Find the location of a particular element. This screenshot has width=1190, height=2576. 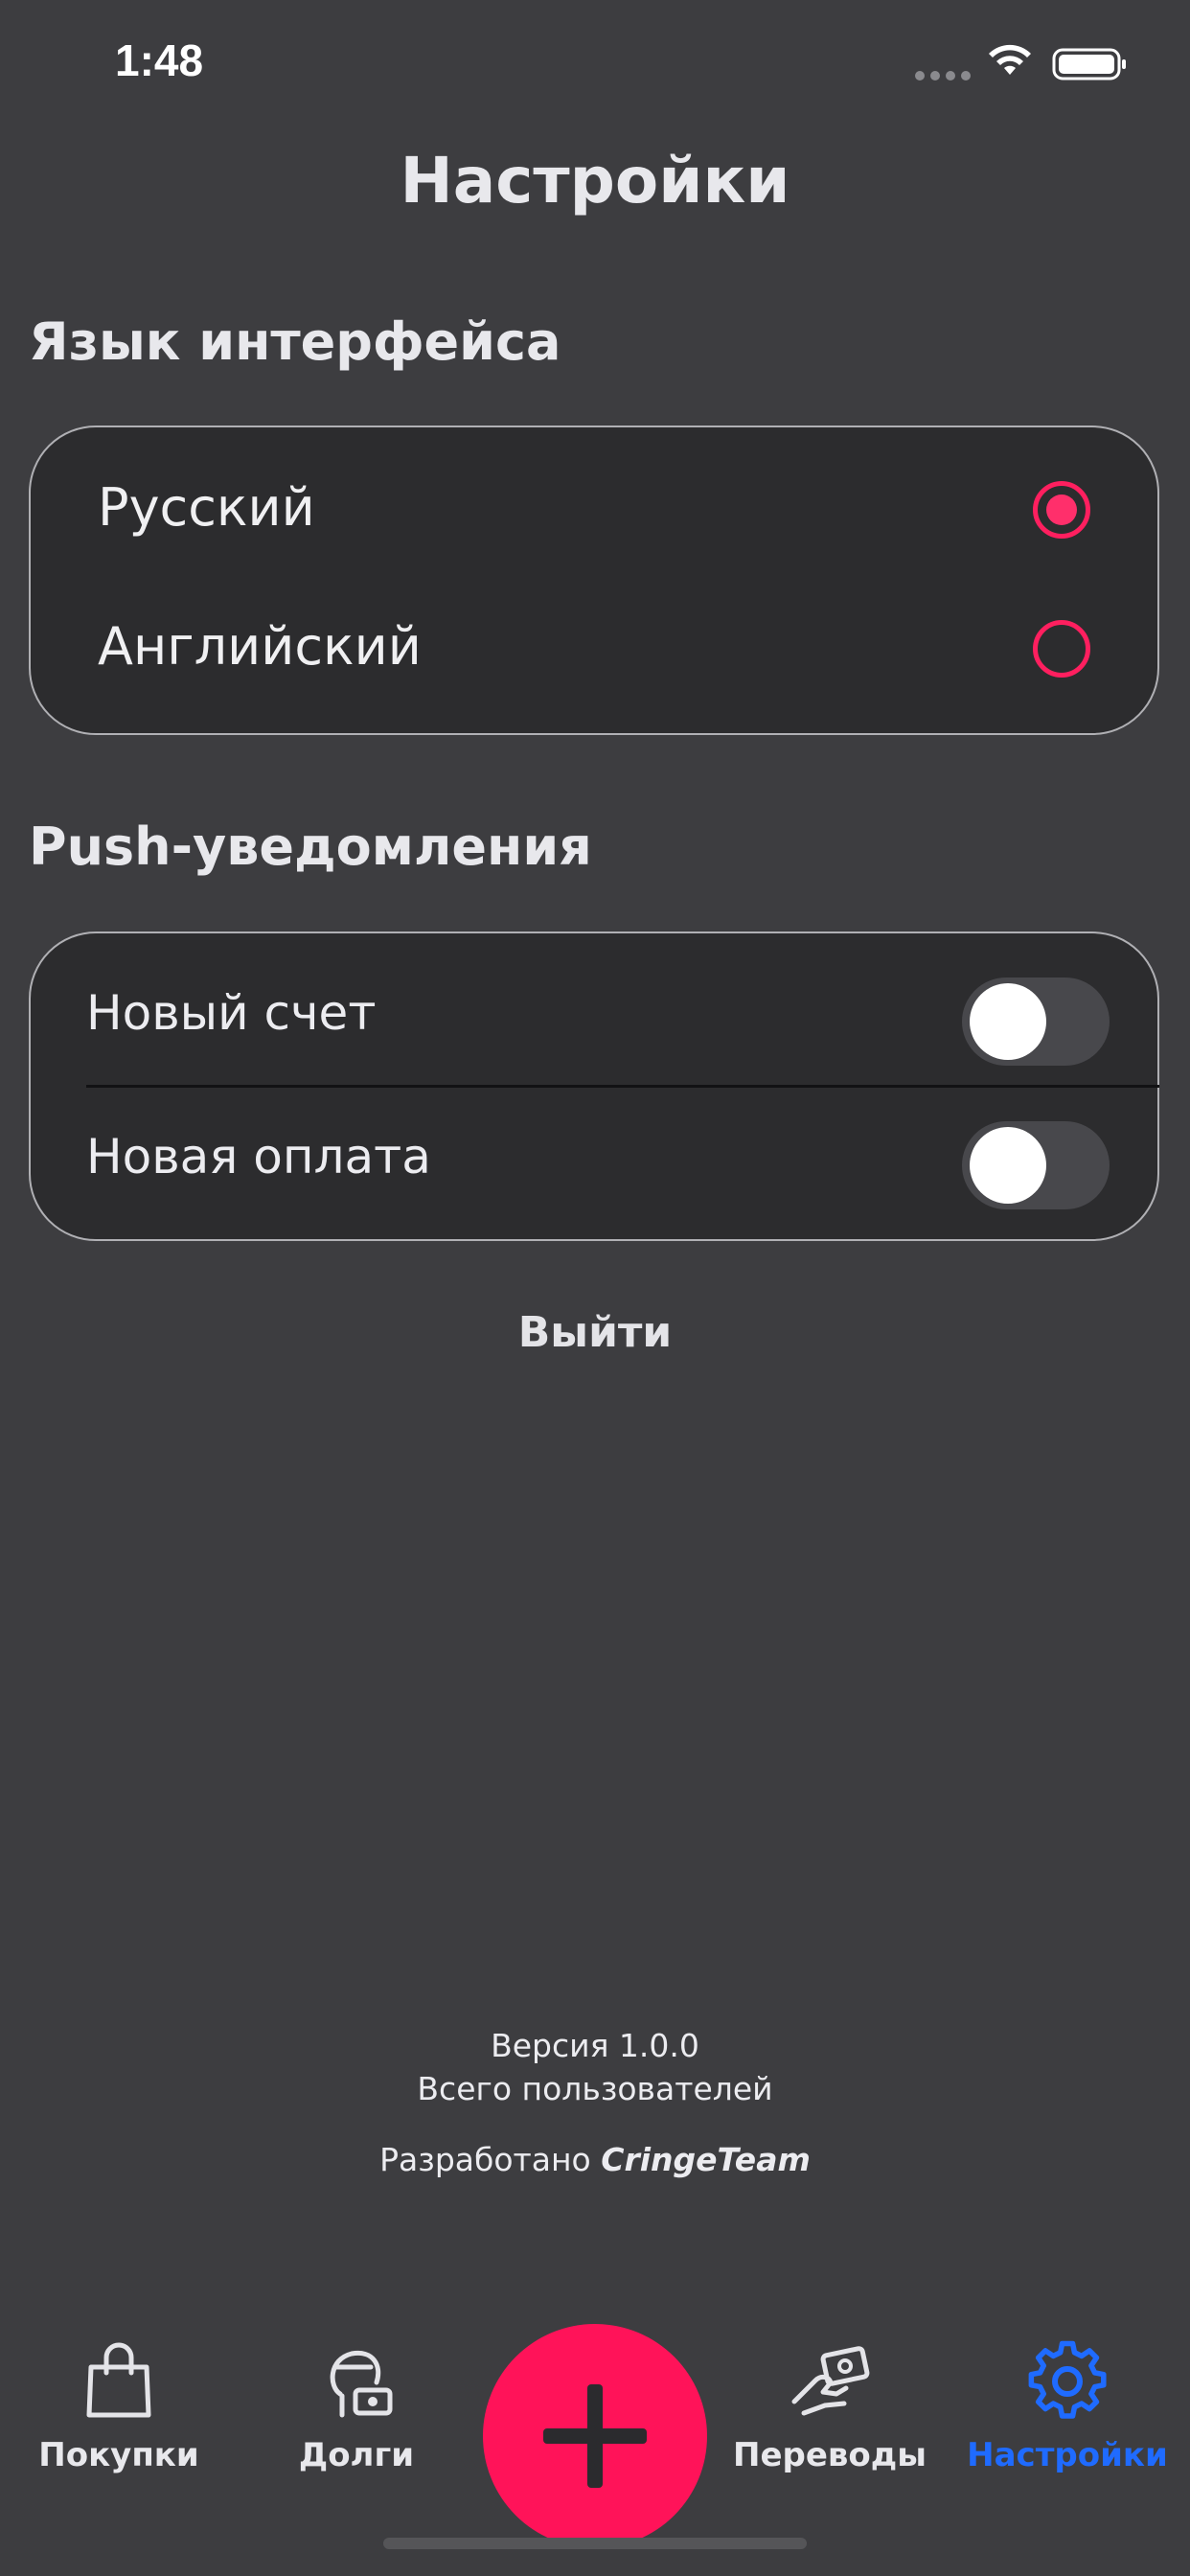

users-count-text: Всего пользователей is located at coordinates (595, 2088).